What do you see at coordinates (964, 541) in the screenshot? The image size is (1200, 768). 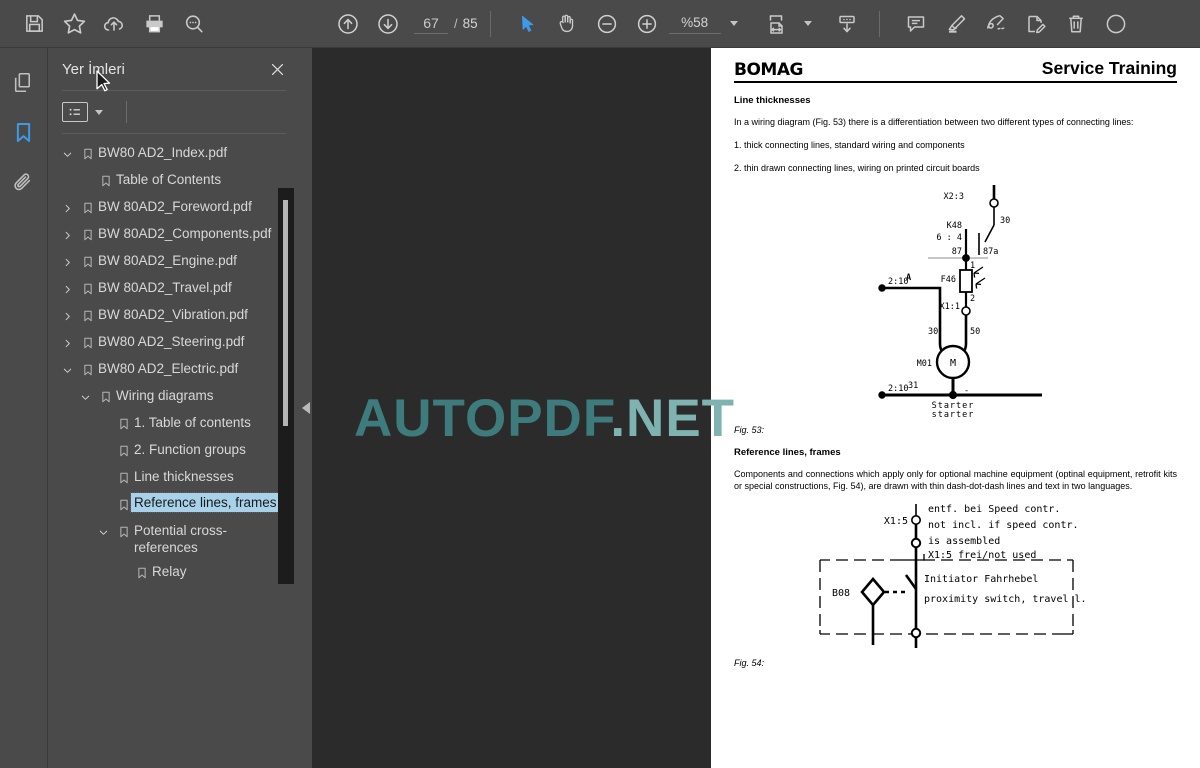 I see `fig54-note-en2: is assembled` at bounding box center [964, 541].